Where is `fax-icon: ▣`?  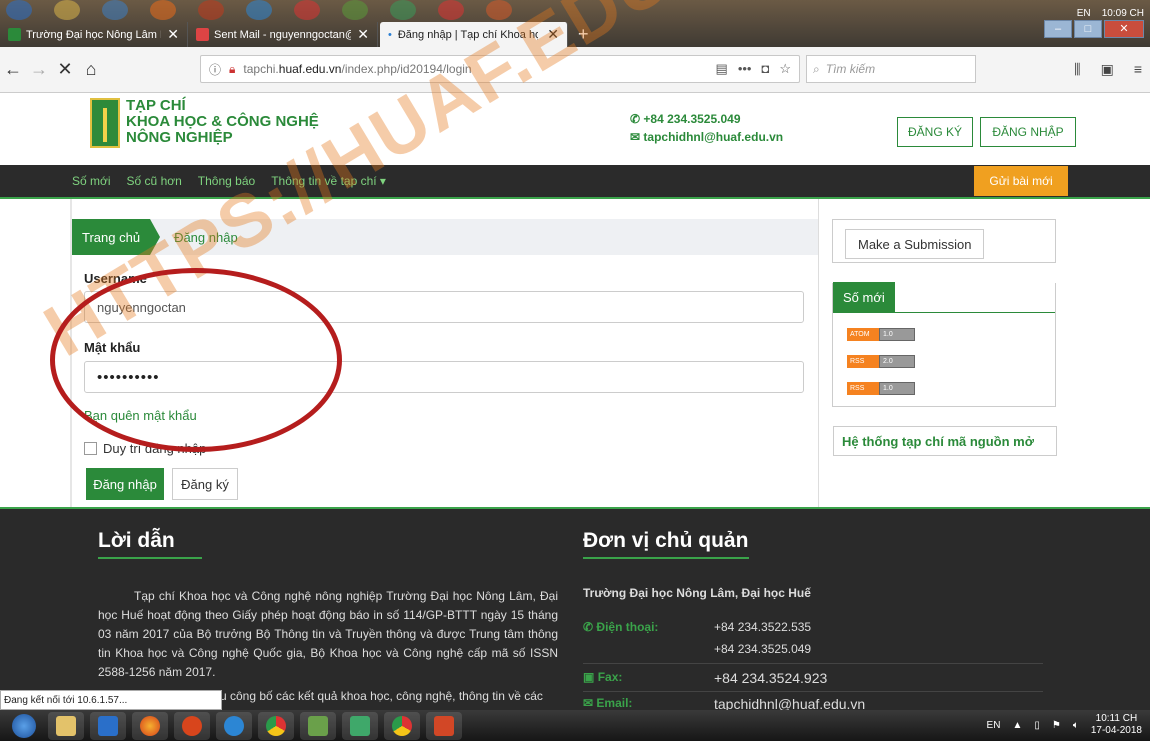
fax-icon: ▣ is located at coordinates (589, 677).